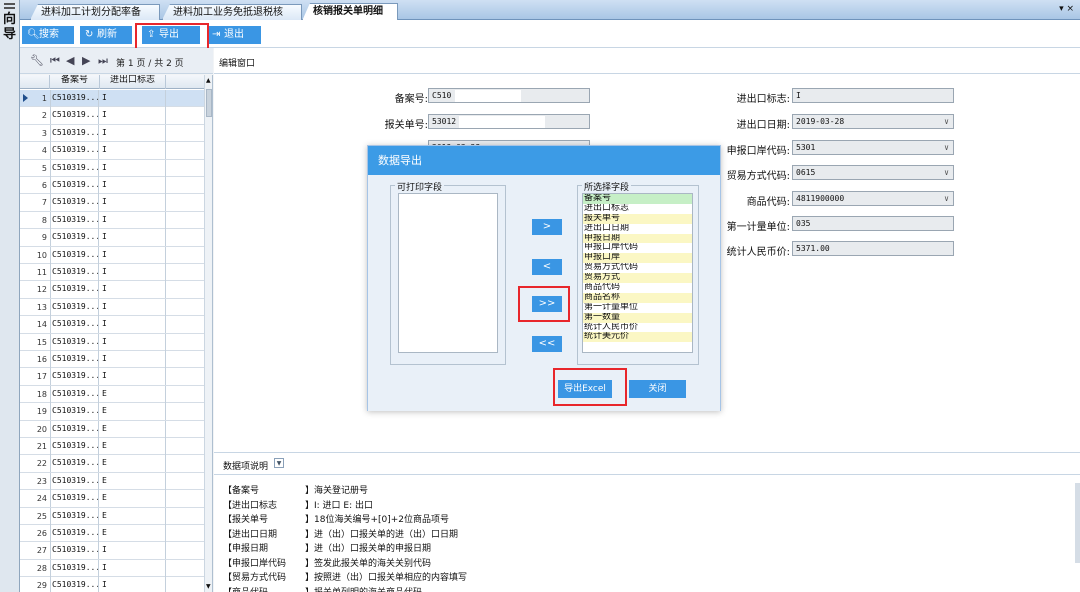  I want to click on list-item: 申报口岸代码, so click(637, 248).